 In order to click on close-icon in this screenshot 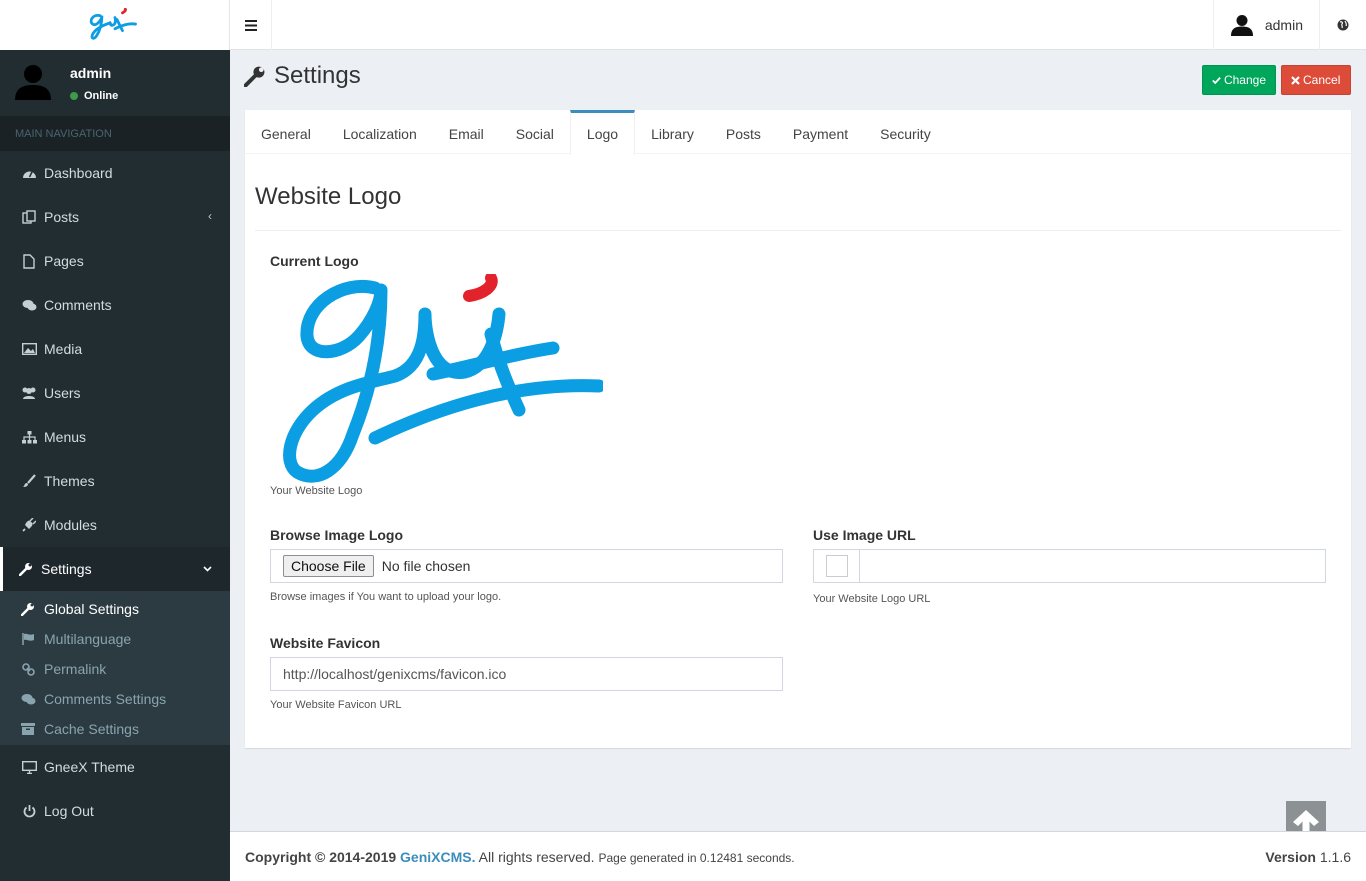, I will do `click(1295, 80)`.